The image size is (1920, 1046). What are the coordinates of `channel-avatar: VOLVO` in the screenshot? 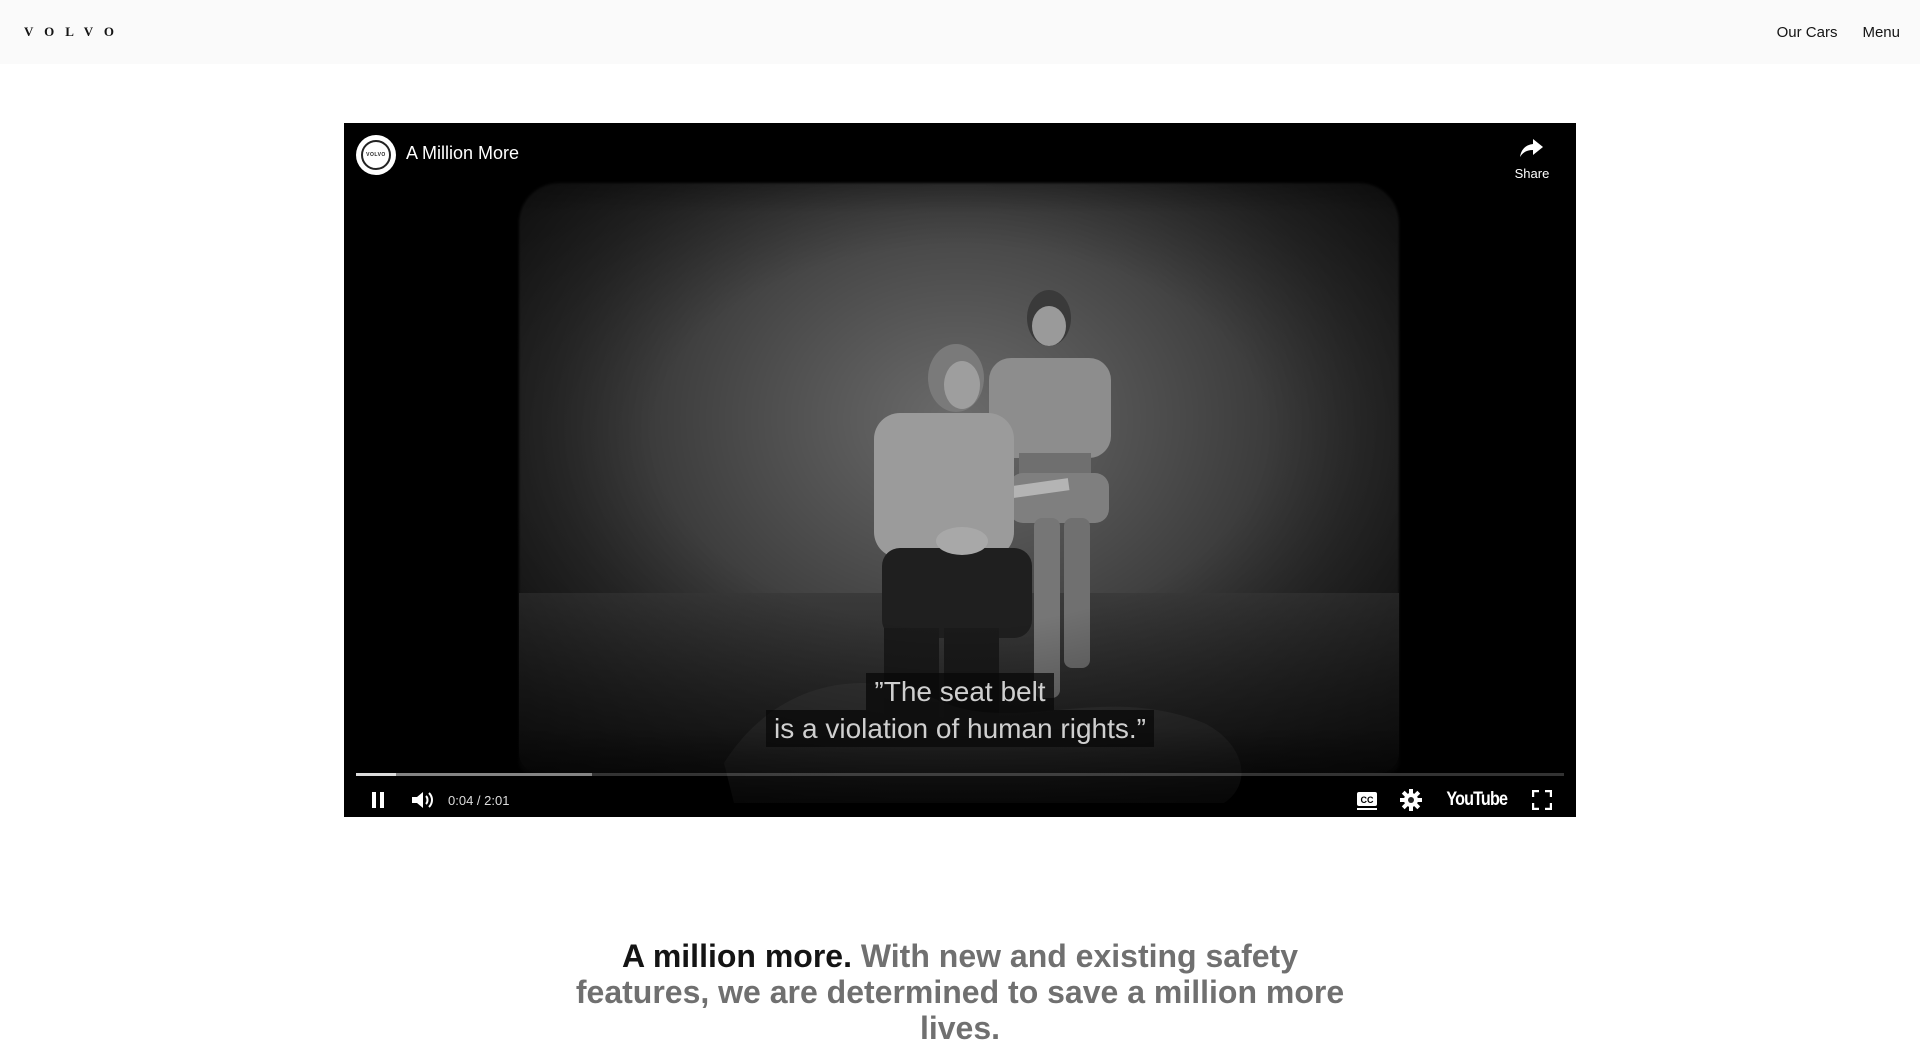 It's located at (376, 155).